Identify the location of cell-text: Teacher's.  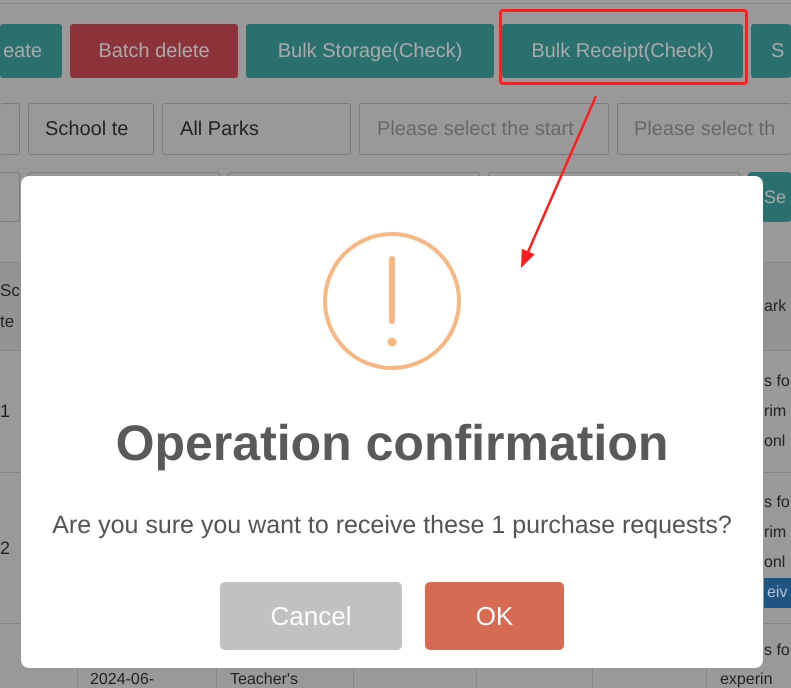
(264, 679).